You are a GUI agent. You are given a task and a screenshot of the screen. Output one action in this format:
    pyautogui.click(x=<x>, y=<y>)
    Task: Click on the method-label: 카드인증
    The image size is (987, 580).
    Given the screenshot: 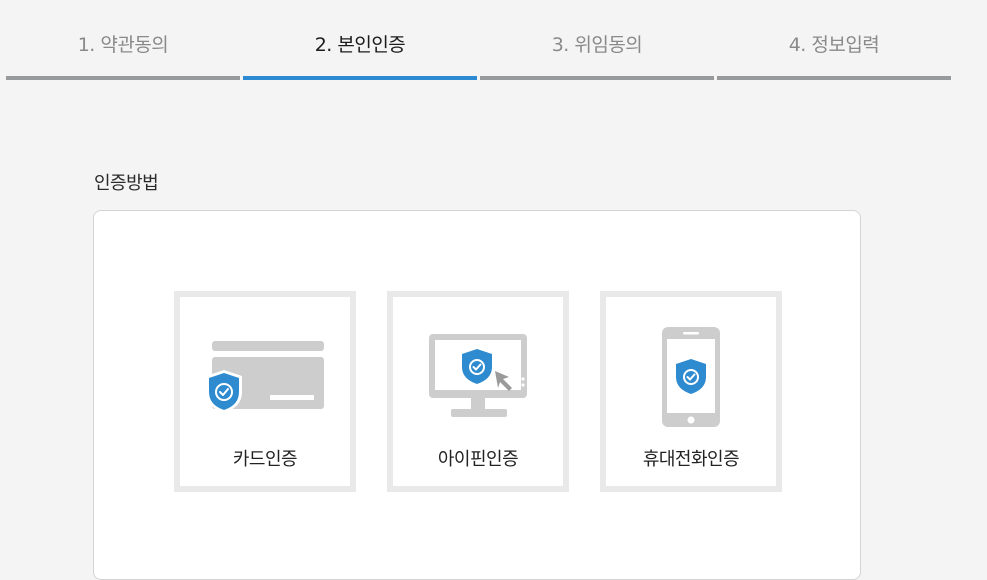 What is the action you would take?
    pyautogui.click(x=265, y=459)
    